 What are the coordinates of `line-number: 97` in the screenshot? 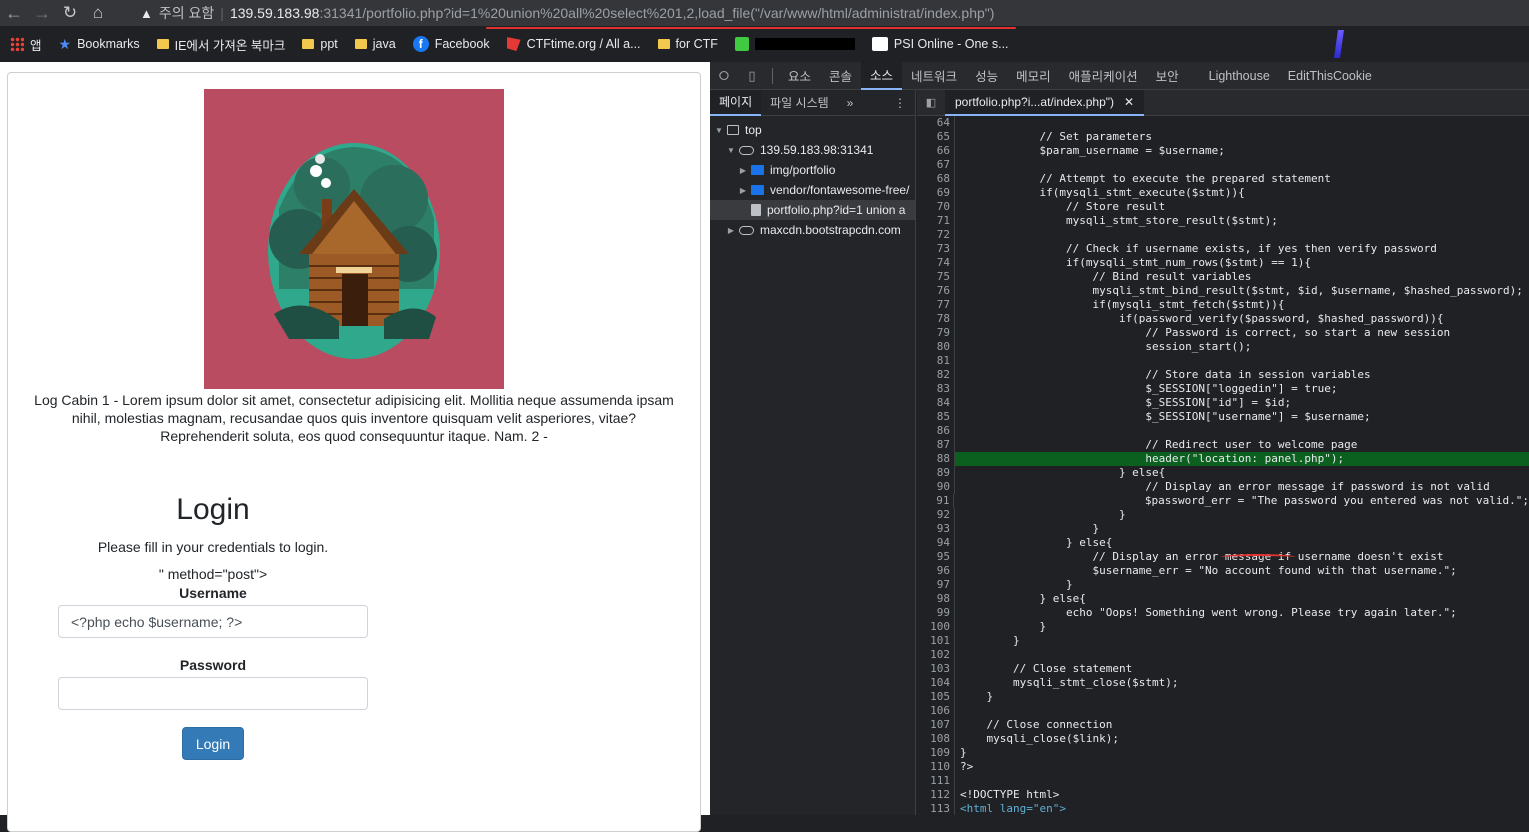 It's located at (936, 585).